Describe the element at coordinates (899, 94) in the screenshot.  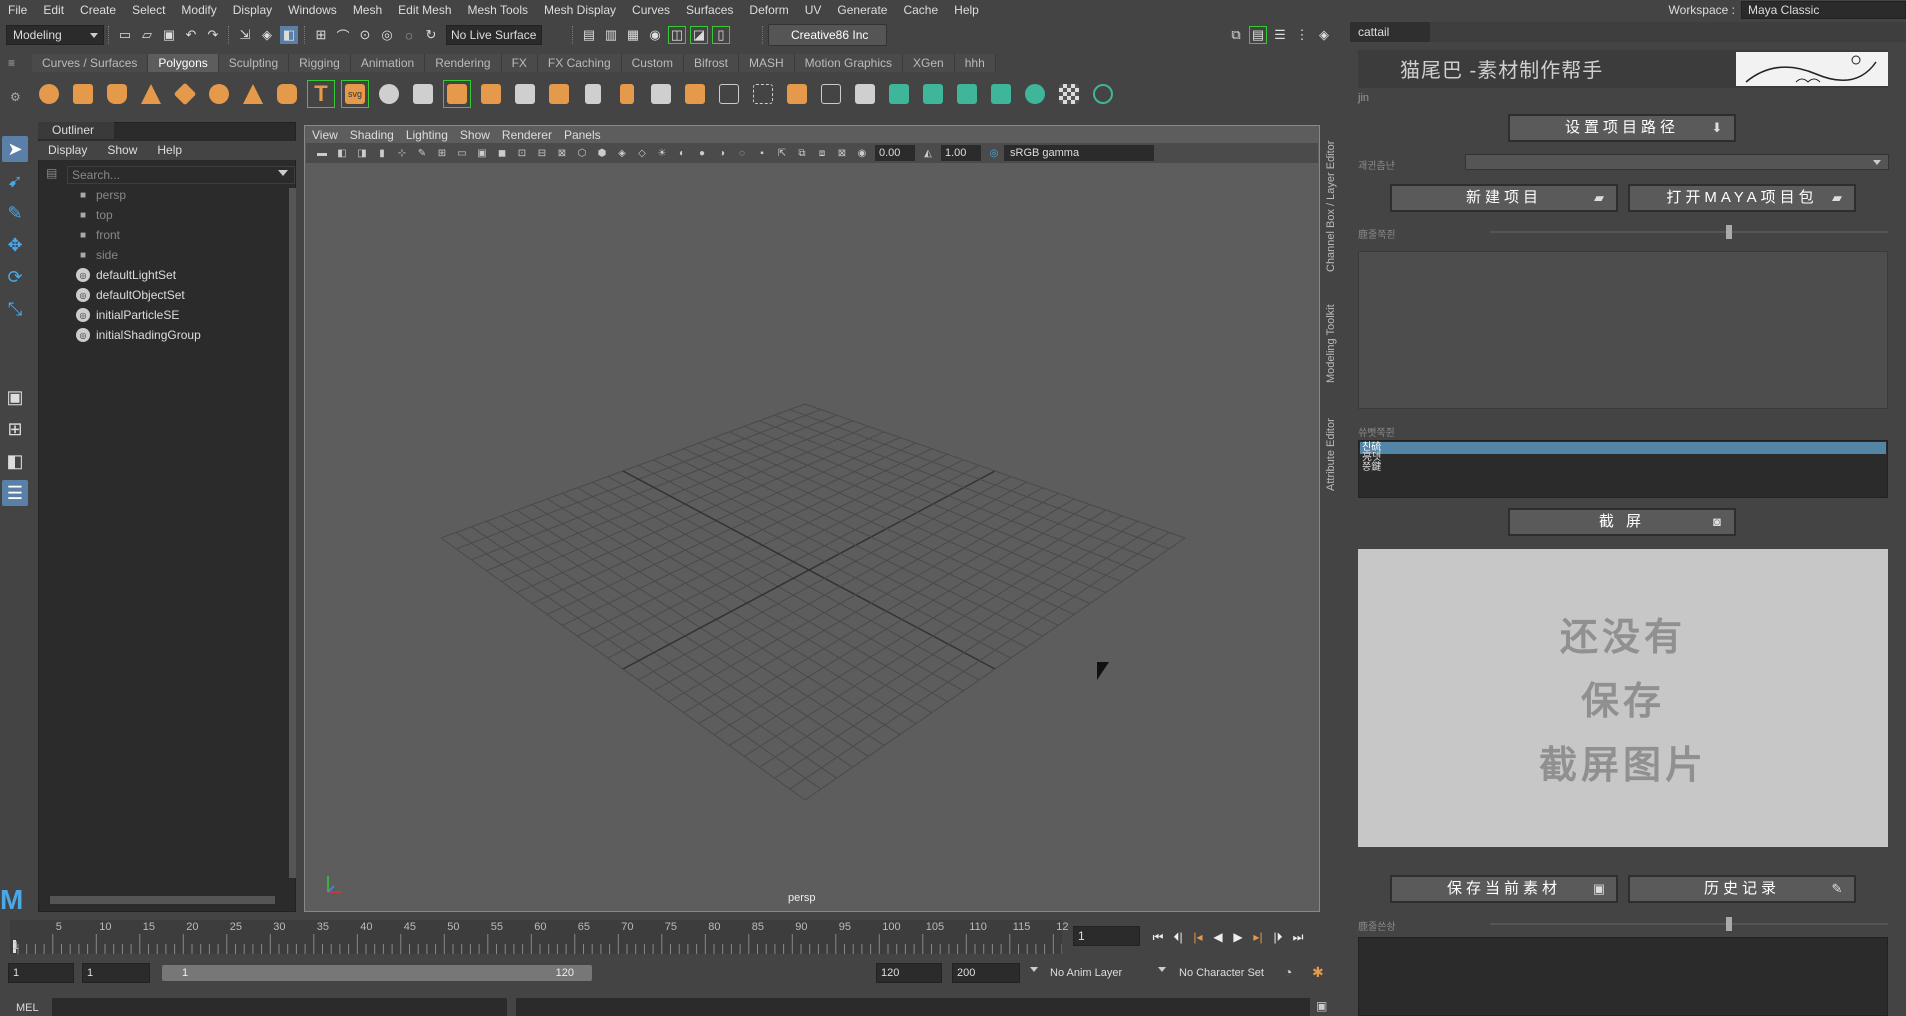
I see `uv-editor-icon` at that location.